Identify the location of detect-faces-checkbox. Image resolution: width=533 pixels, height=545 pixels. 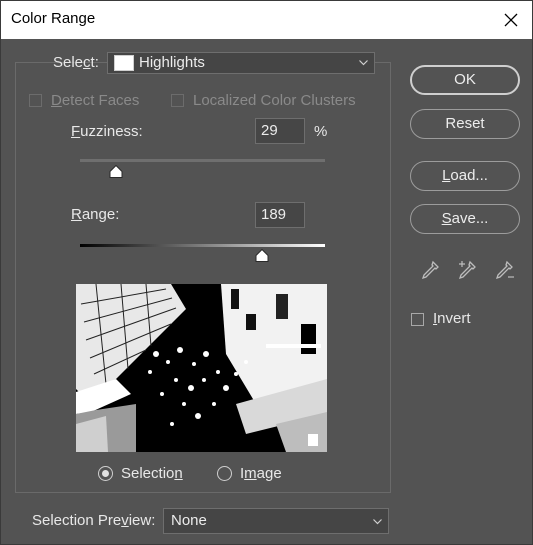
(35, 100).